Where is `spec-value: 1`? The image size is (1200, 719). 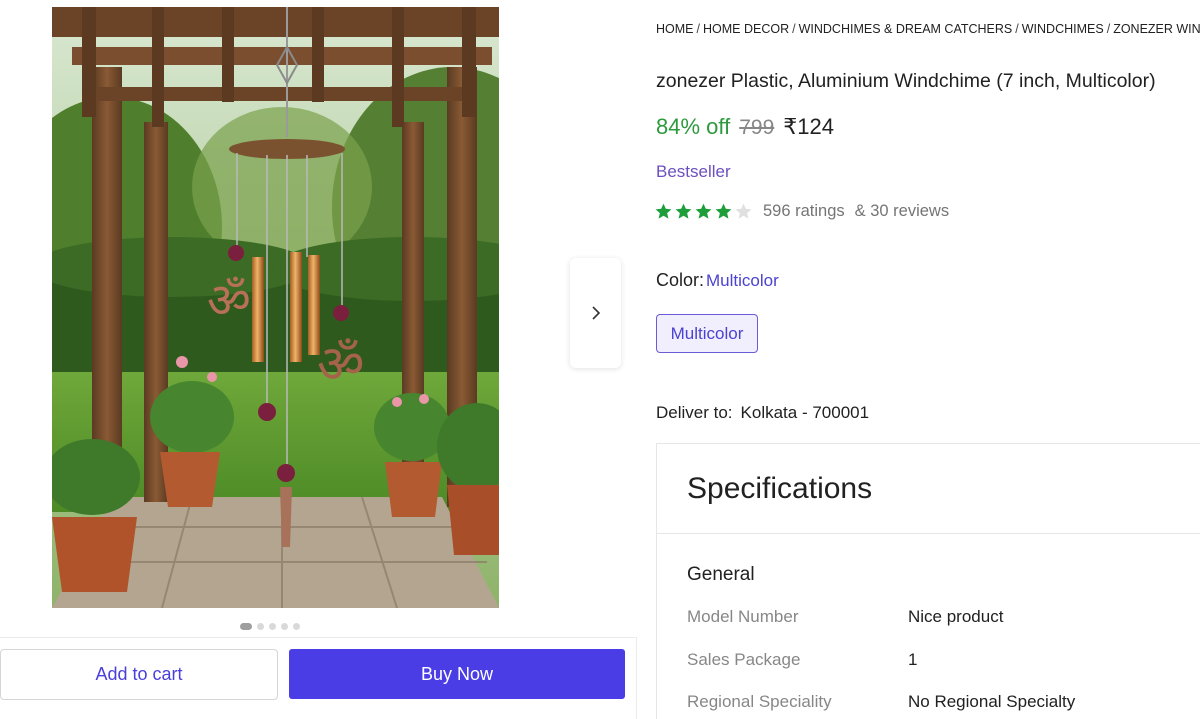
spec-value: 1 is located at coordinates (913, 659).